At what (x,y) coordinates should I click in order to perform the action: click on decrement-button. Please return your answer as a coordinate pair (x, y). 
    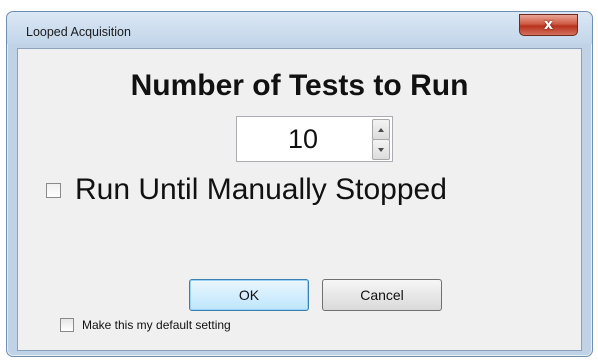
    Looking at the image, I should click on (381, 149).